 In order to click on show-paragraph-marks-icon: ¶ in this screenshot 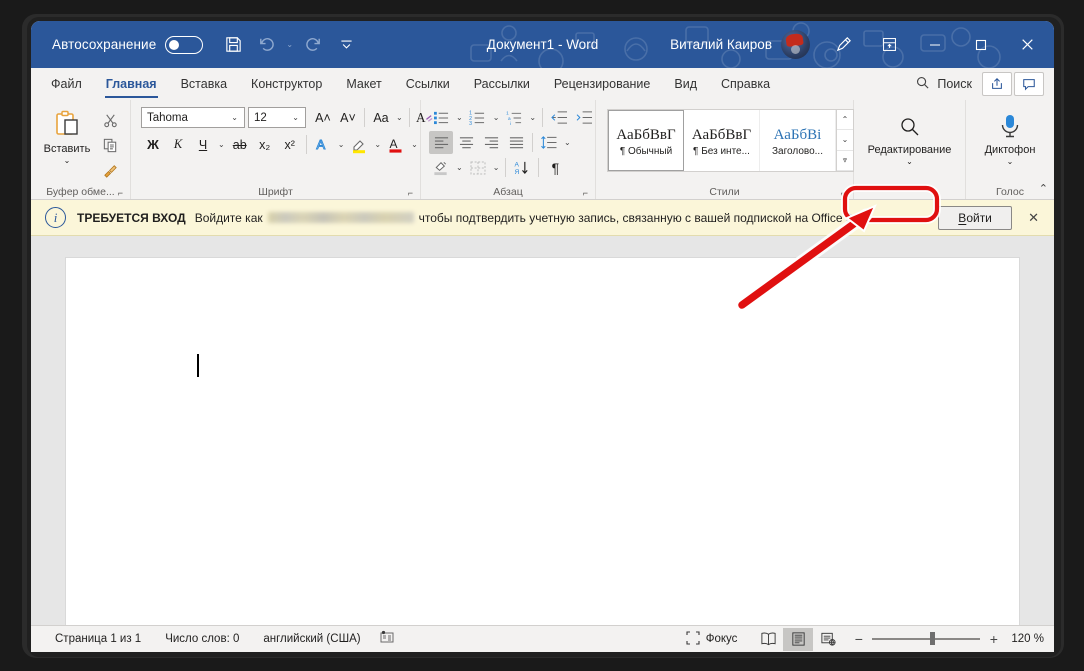, I will do `click(555, 167)`.